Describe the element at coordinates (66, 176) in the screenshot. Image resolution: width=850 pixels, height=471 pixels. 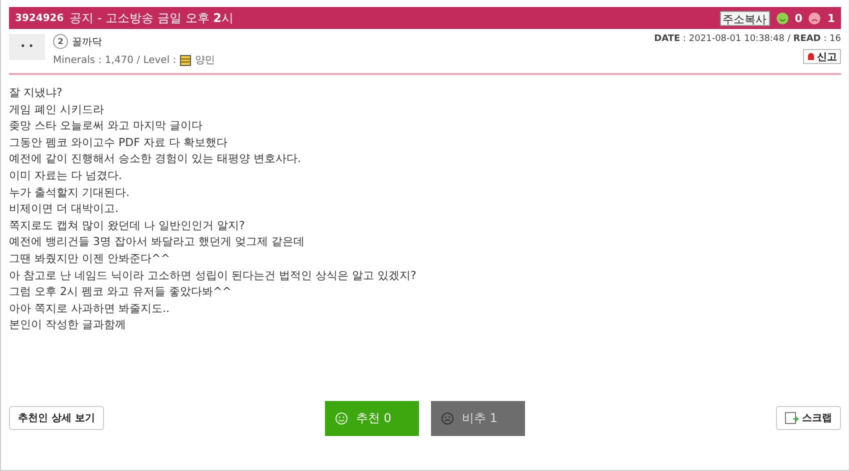
I see `post-text-line: 이미 자료는 다 넘겼다.` at that location.